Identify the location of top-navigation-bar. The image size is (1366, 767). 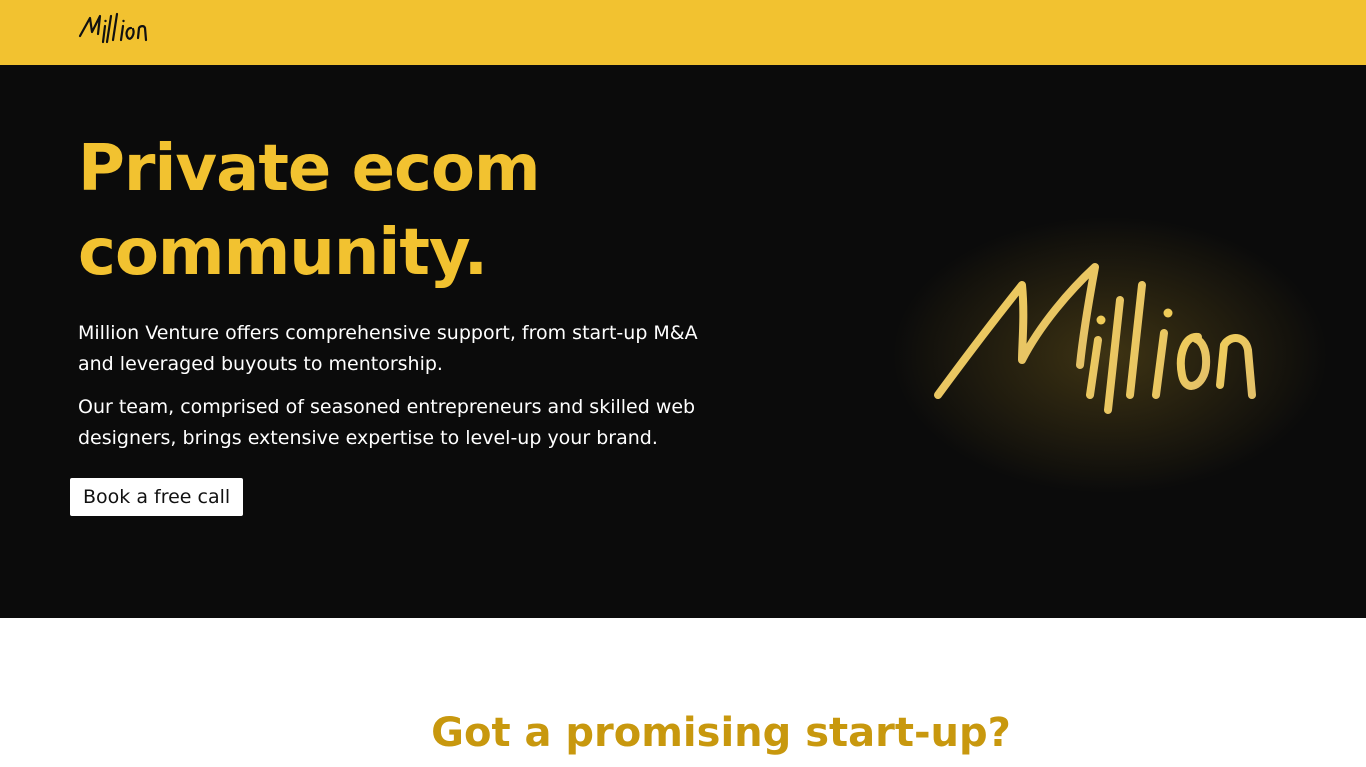
(683, 32).